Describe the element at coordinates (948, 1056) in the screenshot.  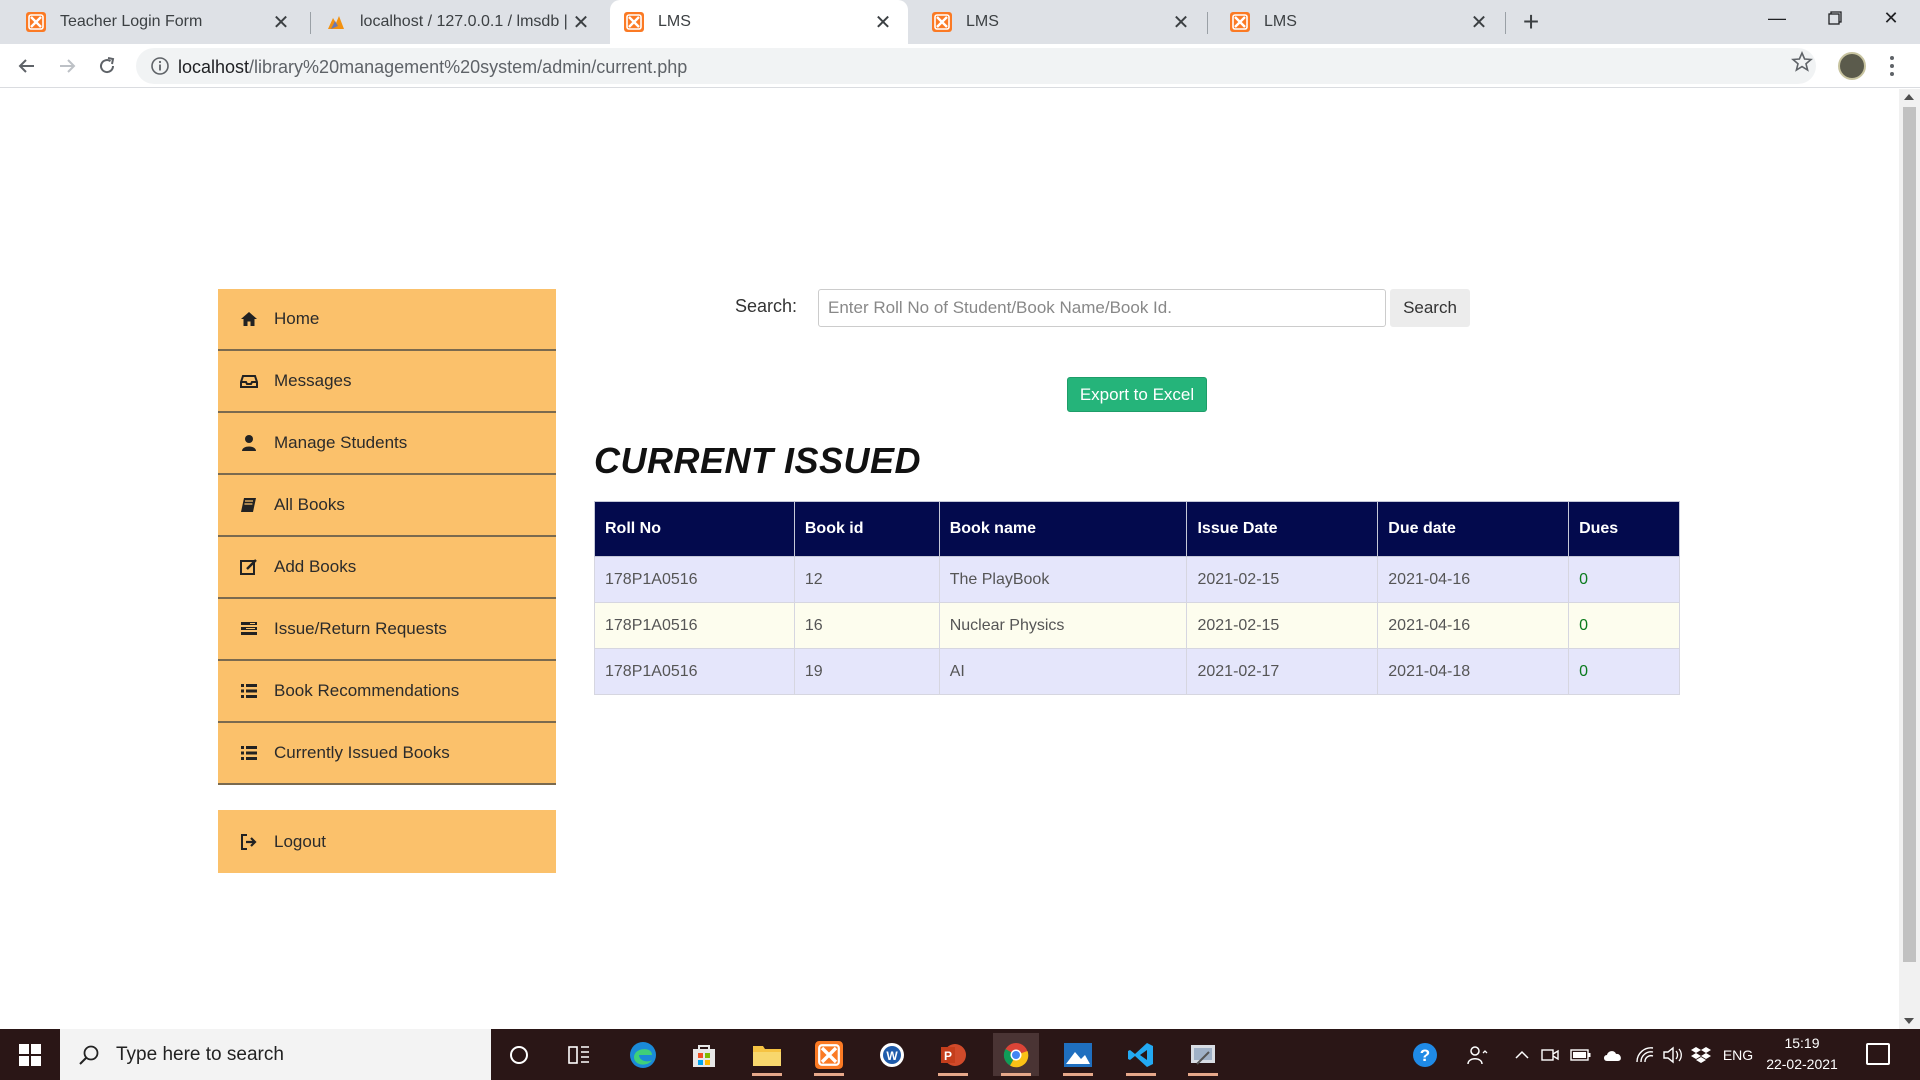
I see `svg-text: P` at that location.